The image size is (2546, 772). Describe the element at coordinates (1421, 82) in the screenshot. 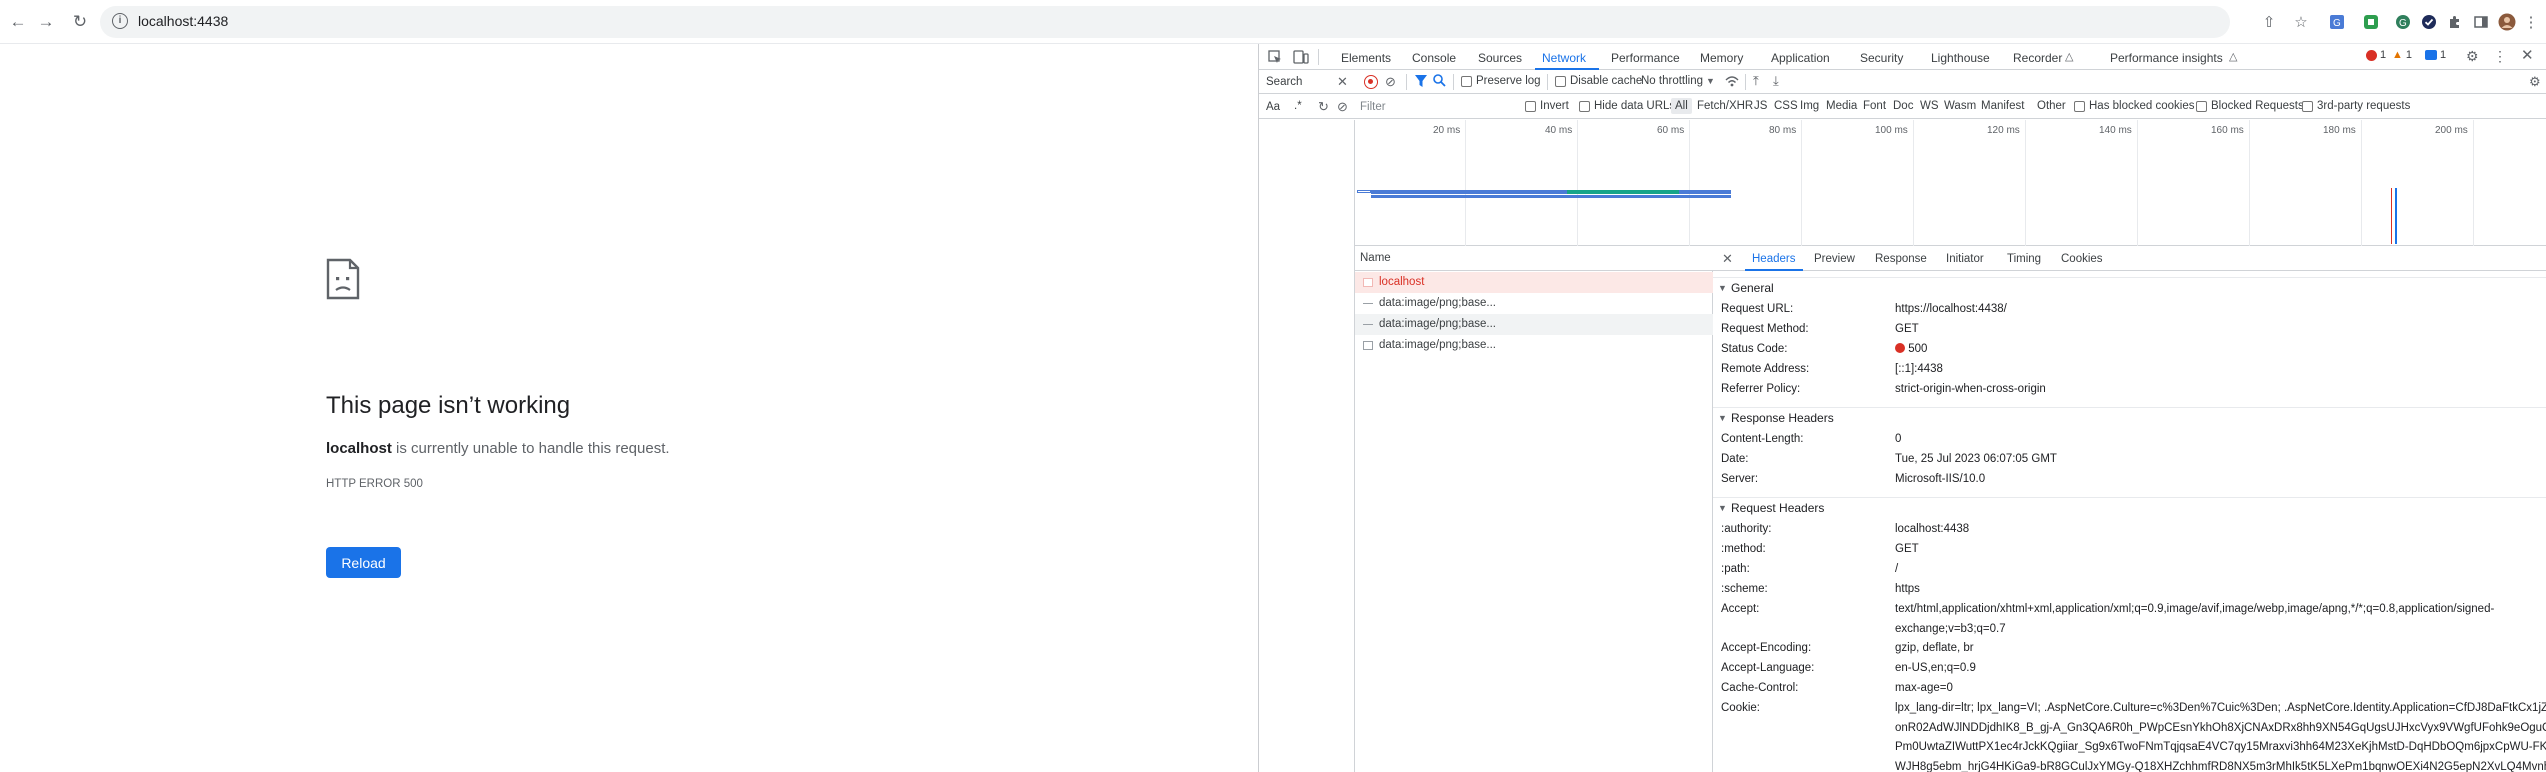

I see `filter-icon` at that location.